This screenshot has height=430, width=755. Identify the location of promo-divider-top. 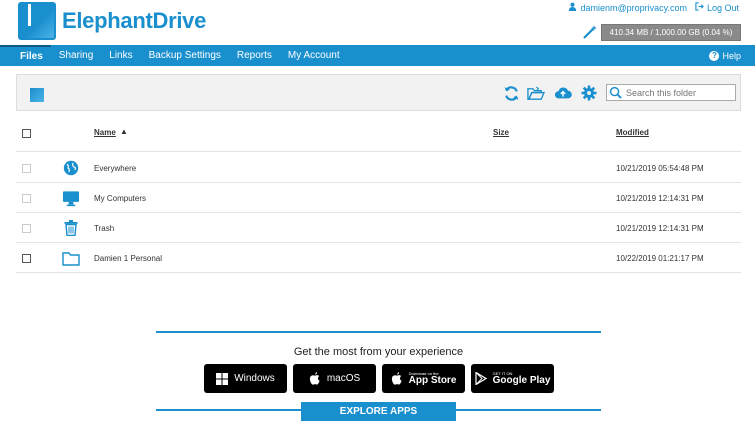
(378, 332).